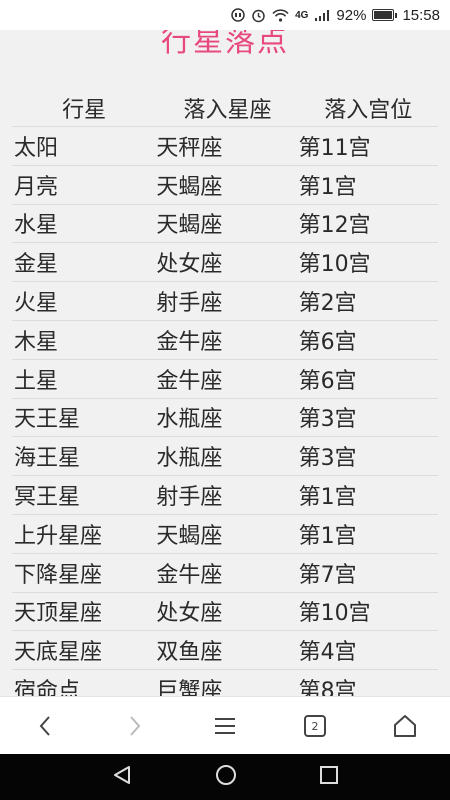 Image resolution: width=450 pixels, height=800 pixels. What do you see at coordinates (227, 682) in the screenshot?
I see `sign-cell: 巨蟹座` at bounding box center [227, 682].